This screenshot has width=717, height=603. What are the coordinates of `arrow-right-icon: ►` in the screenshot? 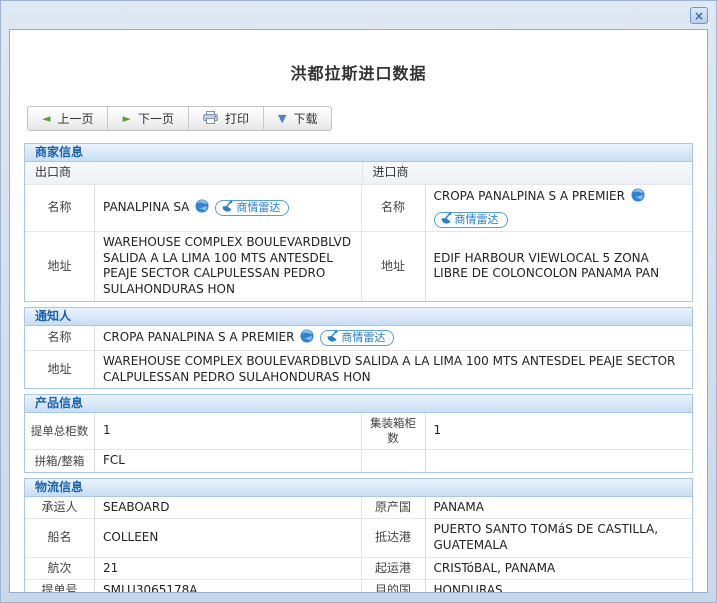 It's located at (126, 118).